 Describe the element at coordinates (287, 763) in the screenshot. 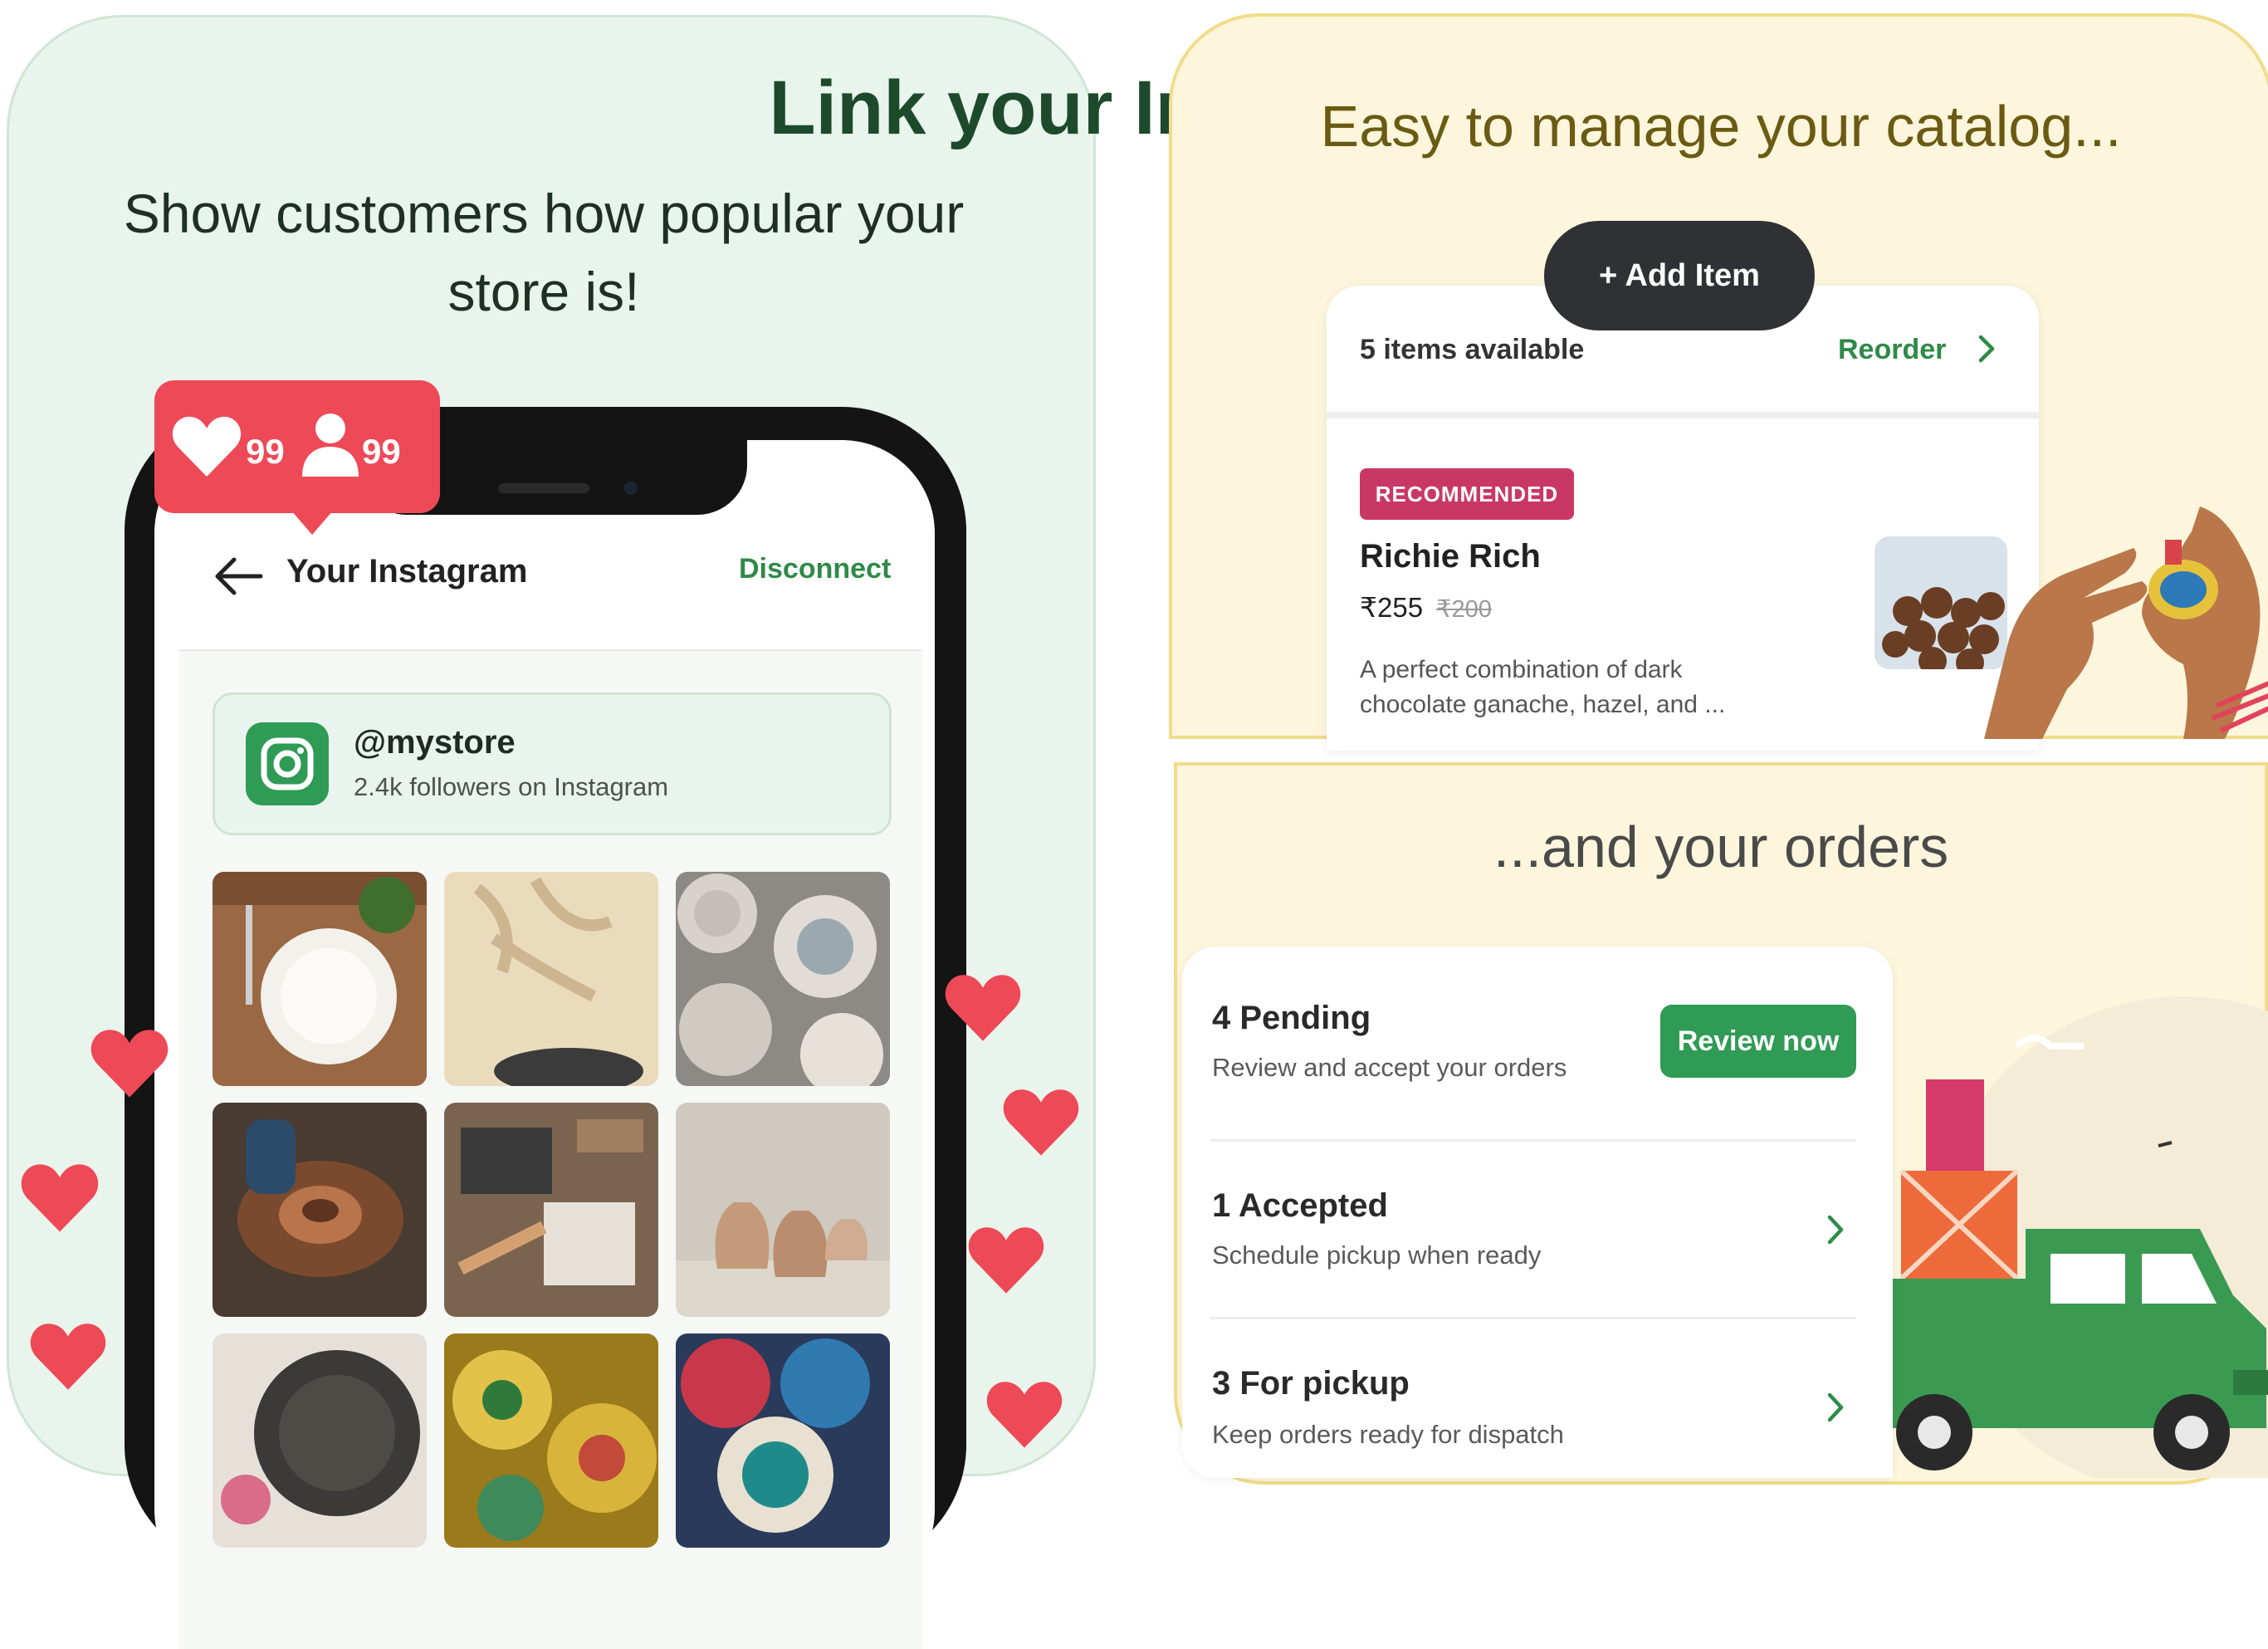

I see `instagram-logo-icon` at that location.